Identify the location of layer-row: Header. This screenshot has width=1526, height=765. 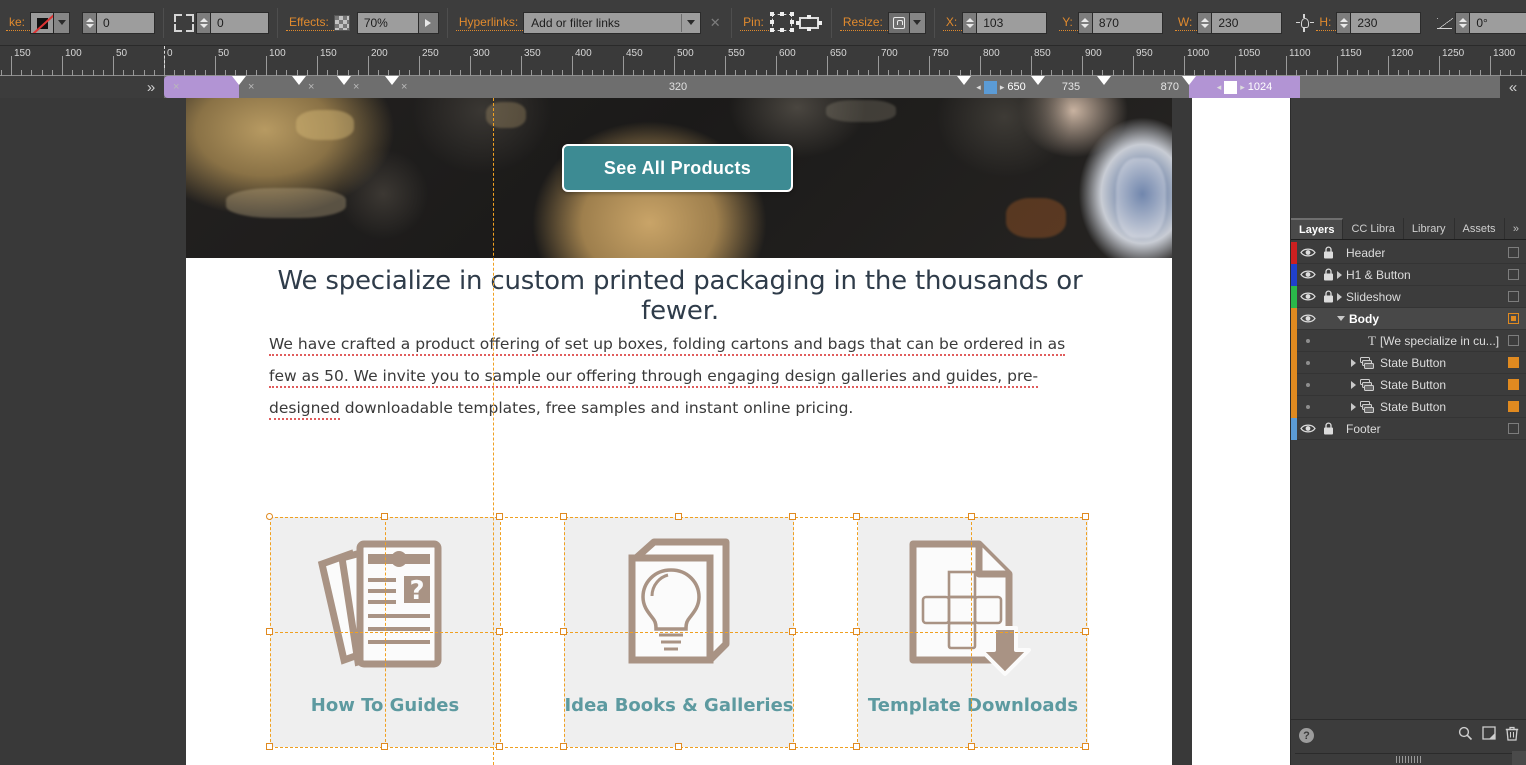
(1408, 252).